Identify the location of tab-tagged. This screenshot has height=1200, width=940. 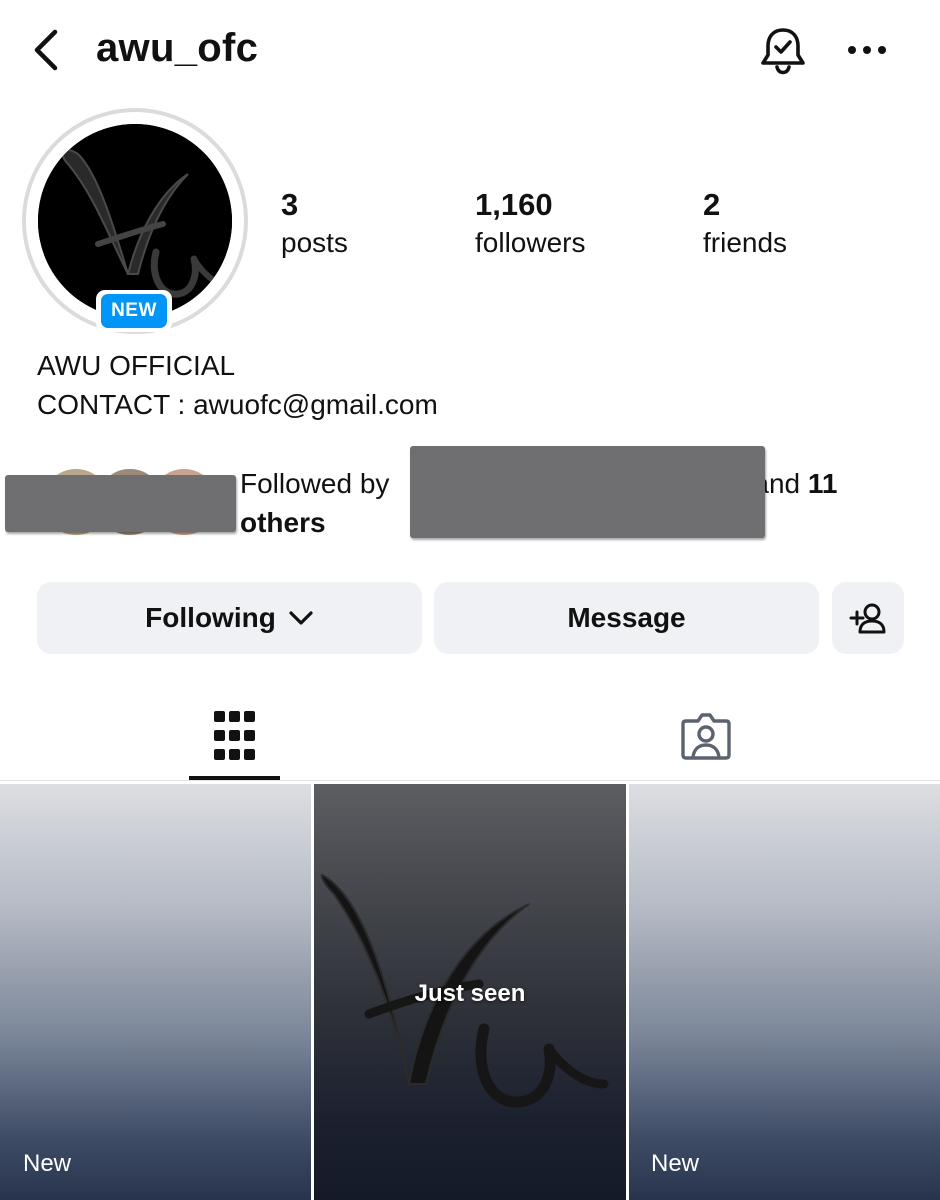
(706, 736).